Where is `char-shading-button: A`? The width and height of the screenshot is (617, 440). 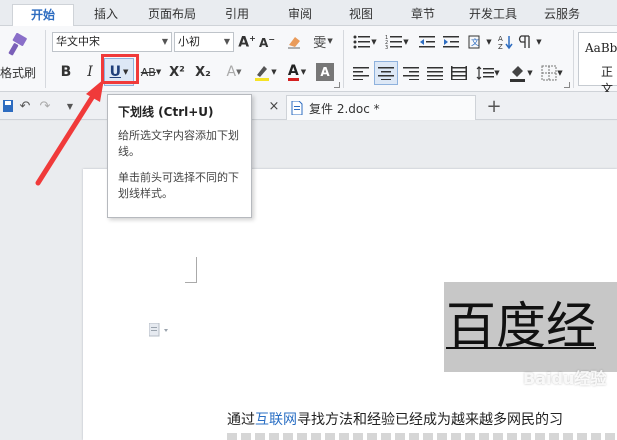
char-shading-button: A is located at coordinates (325, 72).